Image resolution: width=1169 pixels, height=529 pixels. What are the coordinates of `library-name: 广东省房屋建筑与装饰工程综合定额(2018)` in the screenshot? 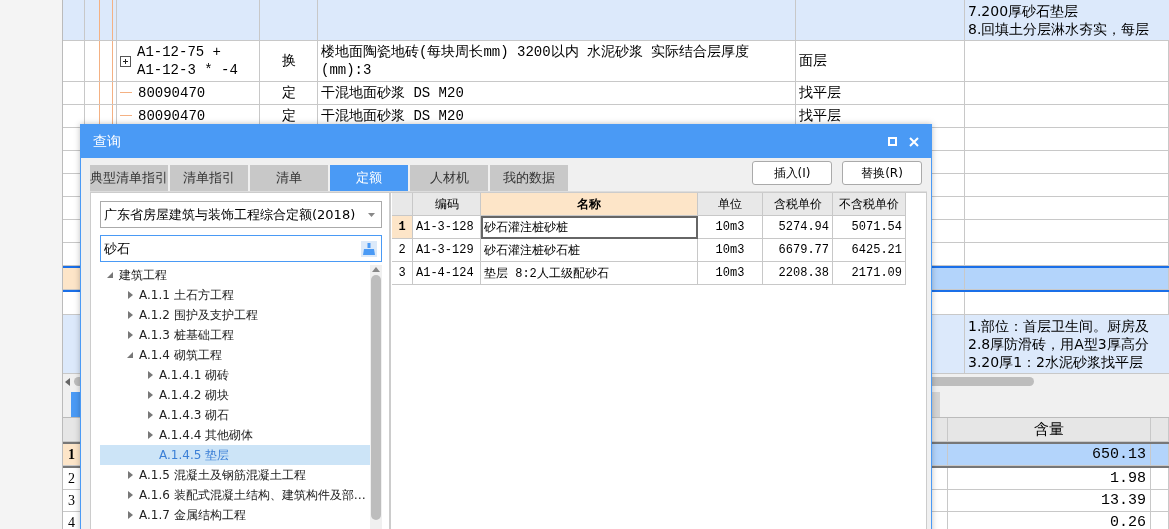 It's located at (230, 214).